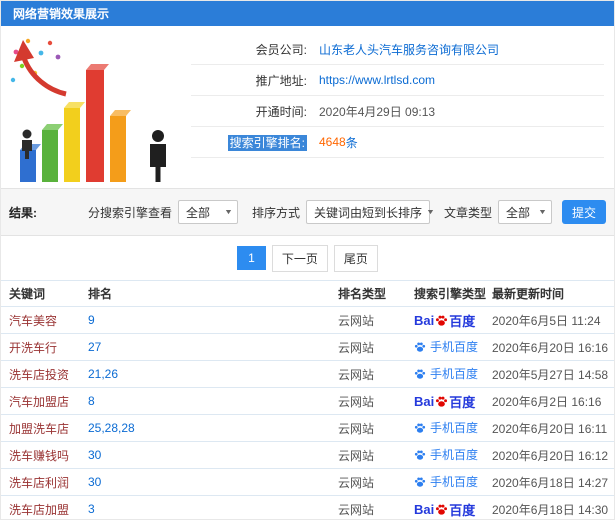  I want to click on keyword-cell: 洗车店加盟, so click(44, 507).